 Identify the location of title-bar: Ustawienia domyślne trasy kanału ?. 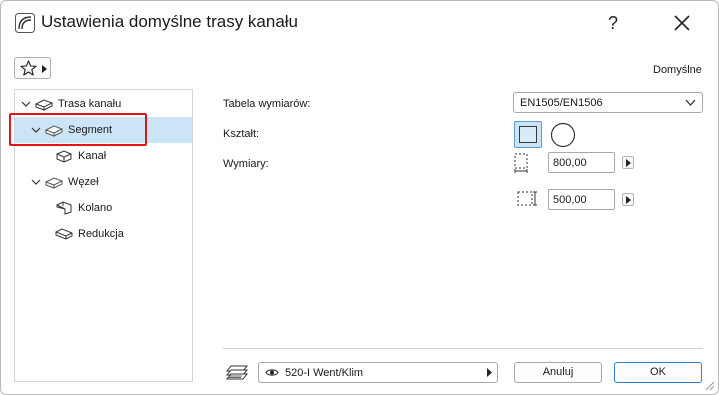
(359, 23).